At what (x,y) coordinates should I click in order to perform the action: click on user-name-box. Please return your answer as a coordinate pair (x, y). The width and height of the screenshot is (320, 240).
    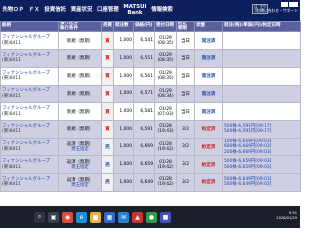
    Looking at the image, I should click on (293, 4).